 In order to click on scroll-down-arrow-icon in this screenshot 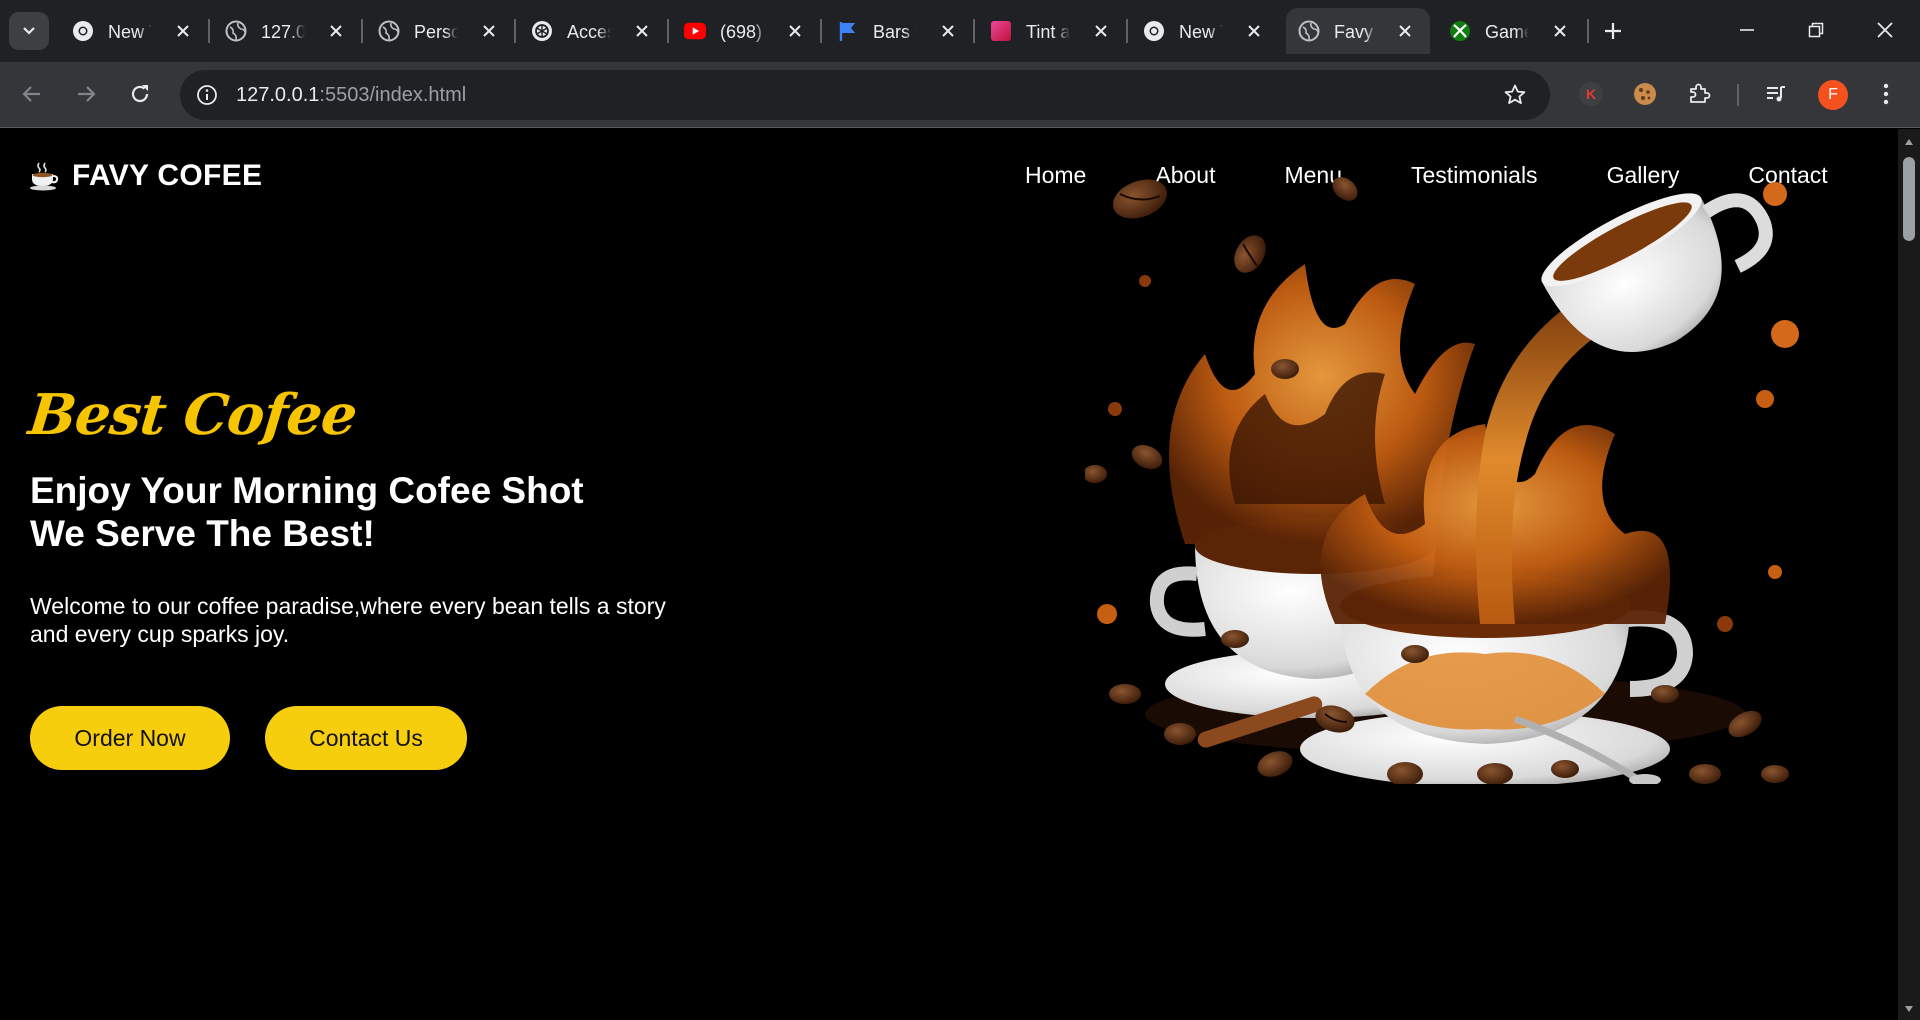, I will do `click(1909, 1009)`.